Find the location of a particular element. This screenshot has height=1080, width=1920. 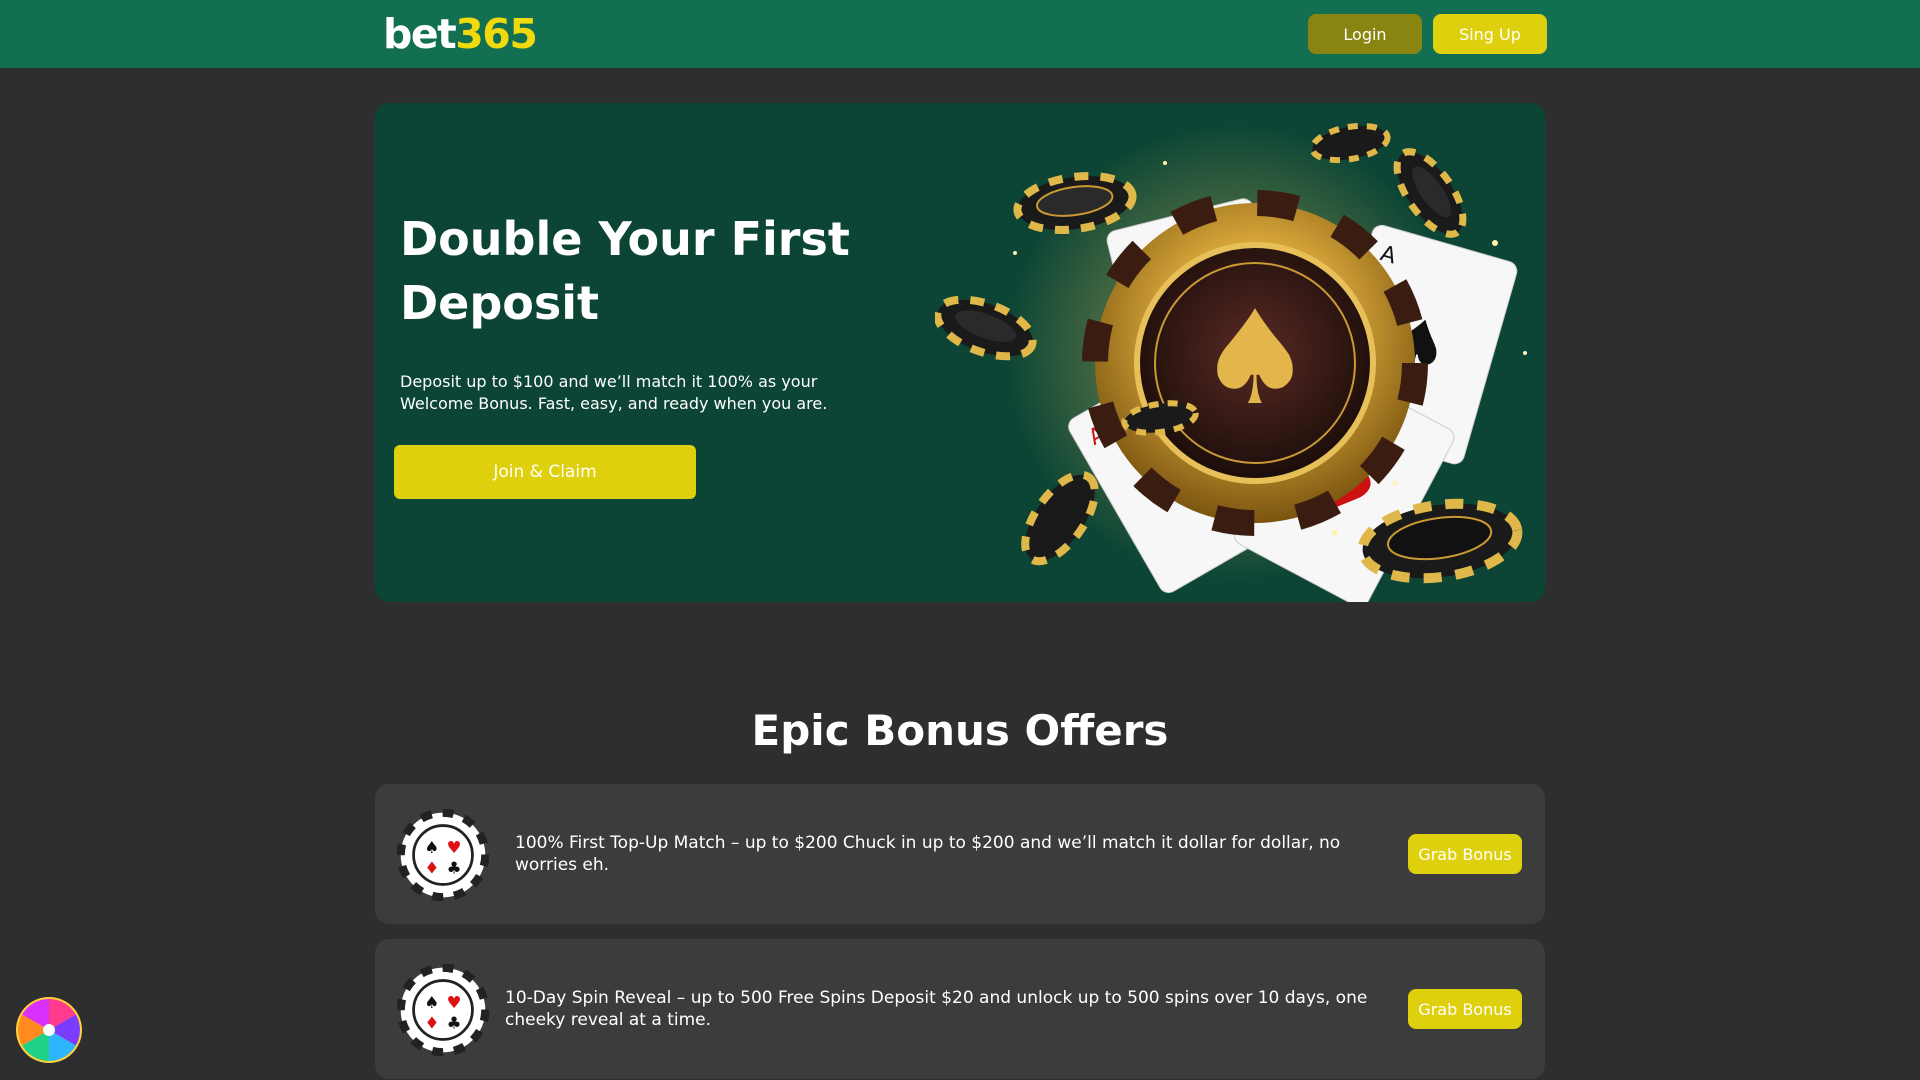

casino-chips-cards-illustration: A ♣ ♣ A ♠ A ♦ A ♥ ♠ is located at coordinates (1231, 362).